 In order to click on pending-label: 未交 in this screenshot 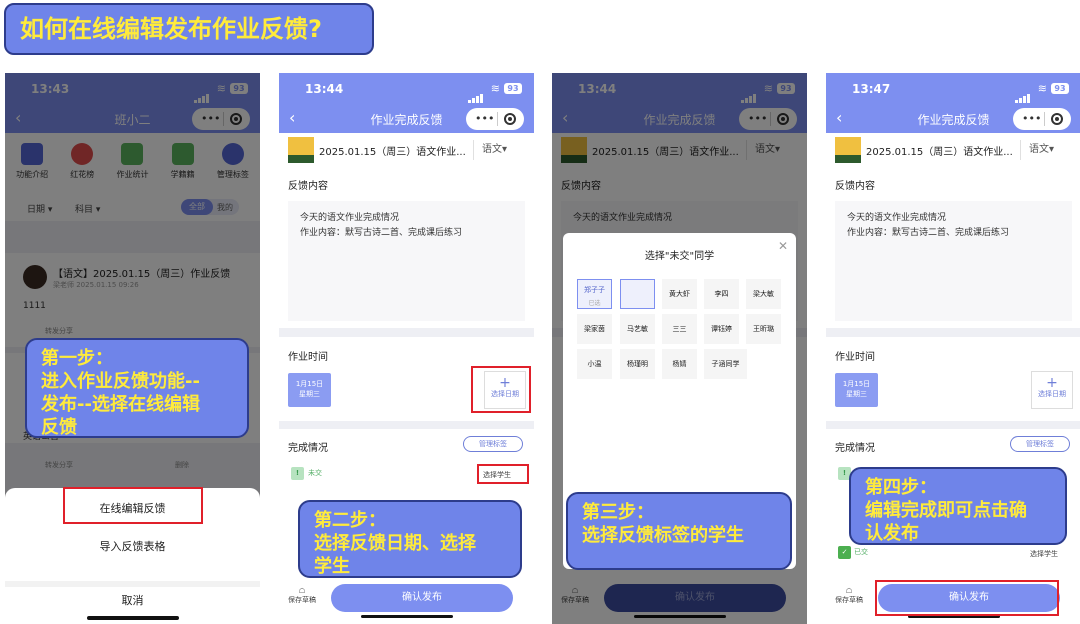, I will do `click(315, 473)`.